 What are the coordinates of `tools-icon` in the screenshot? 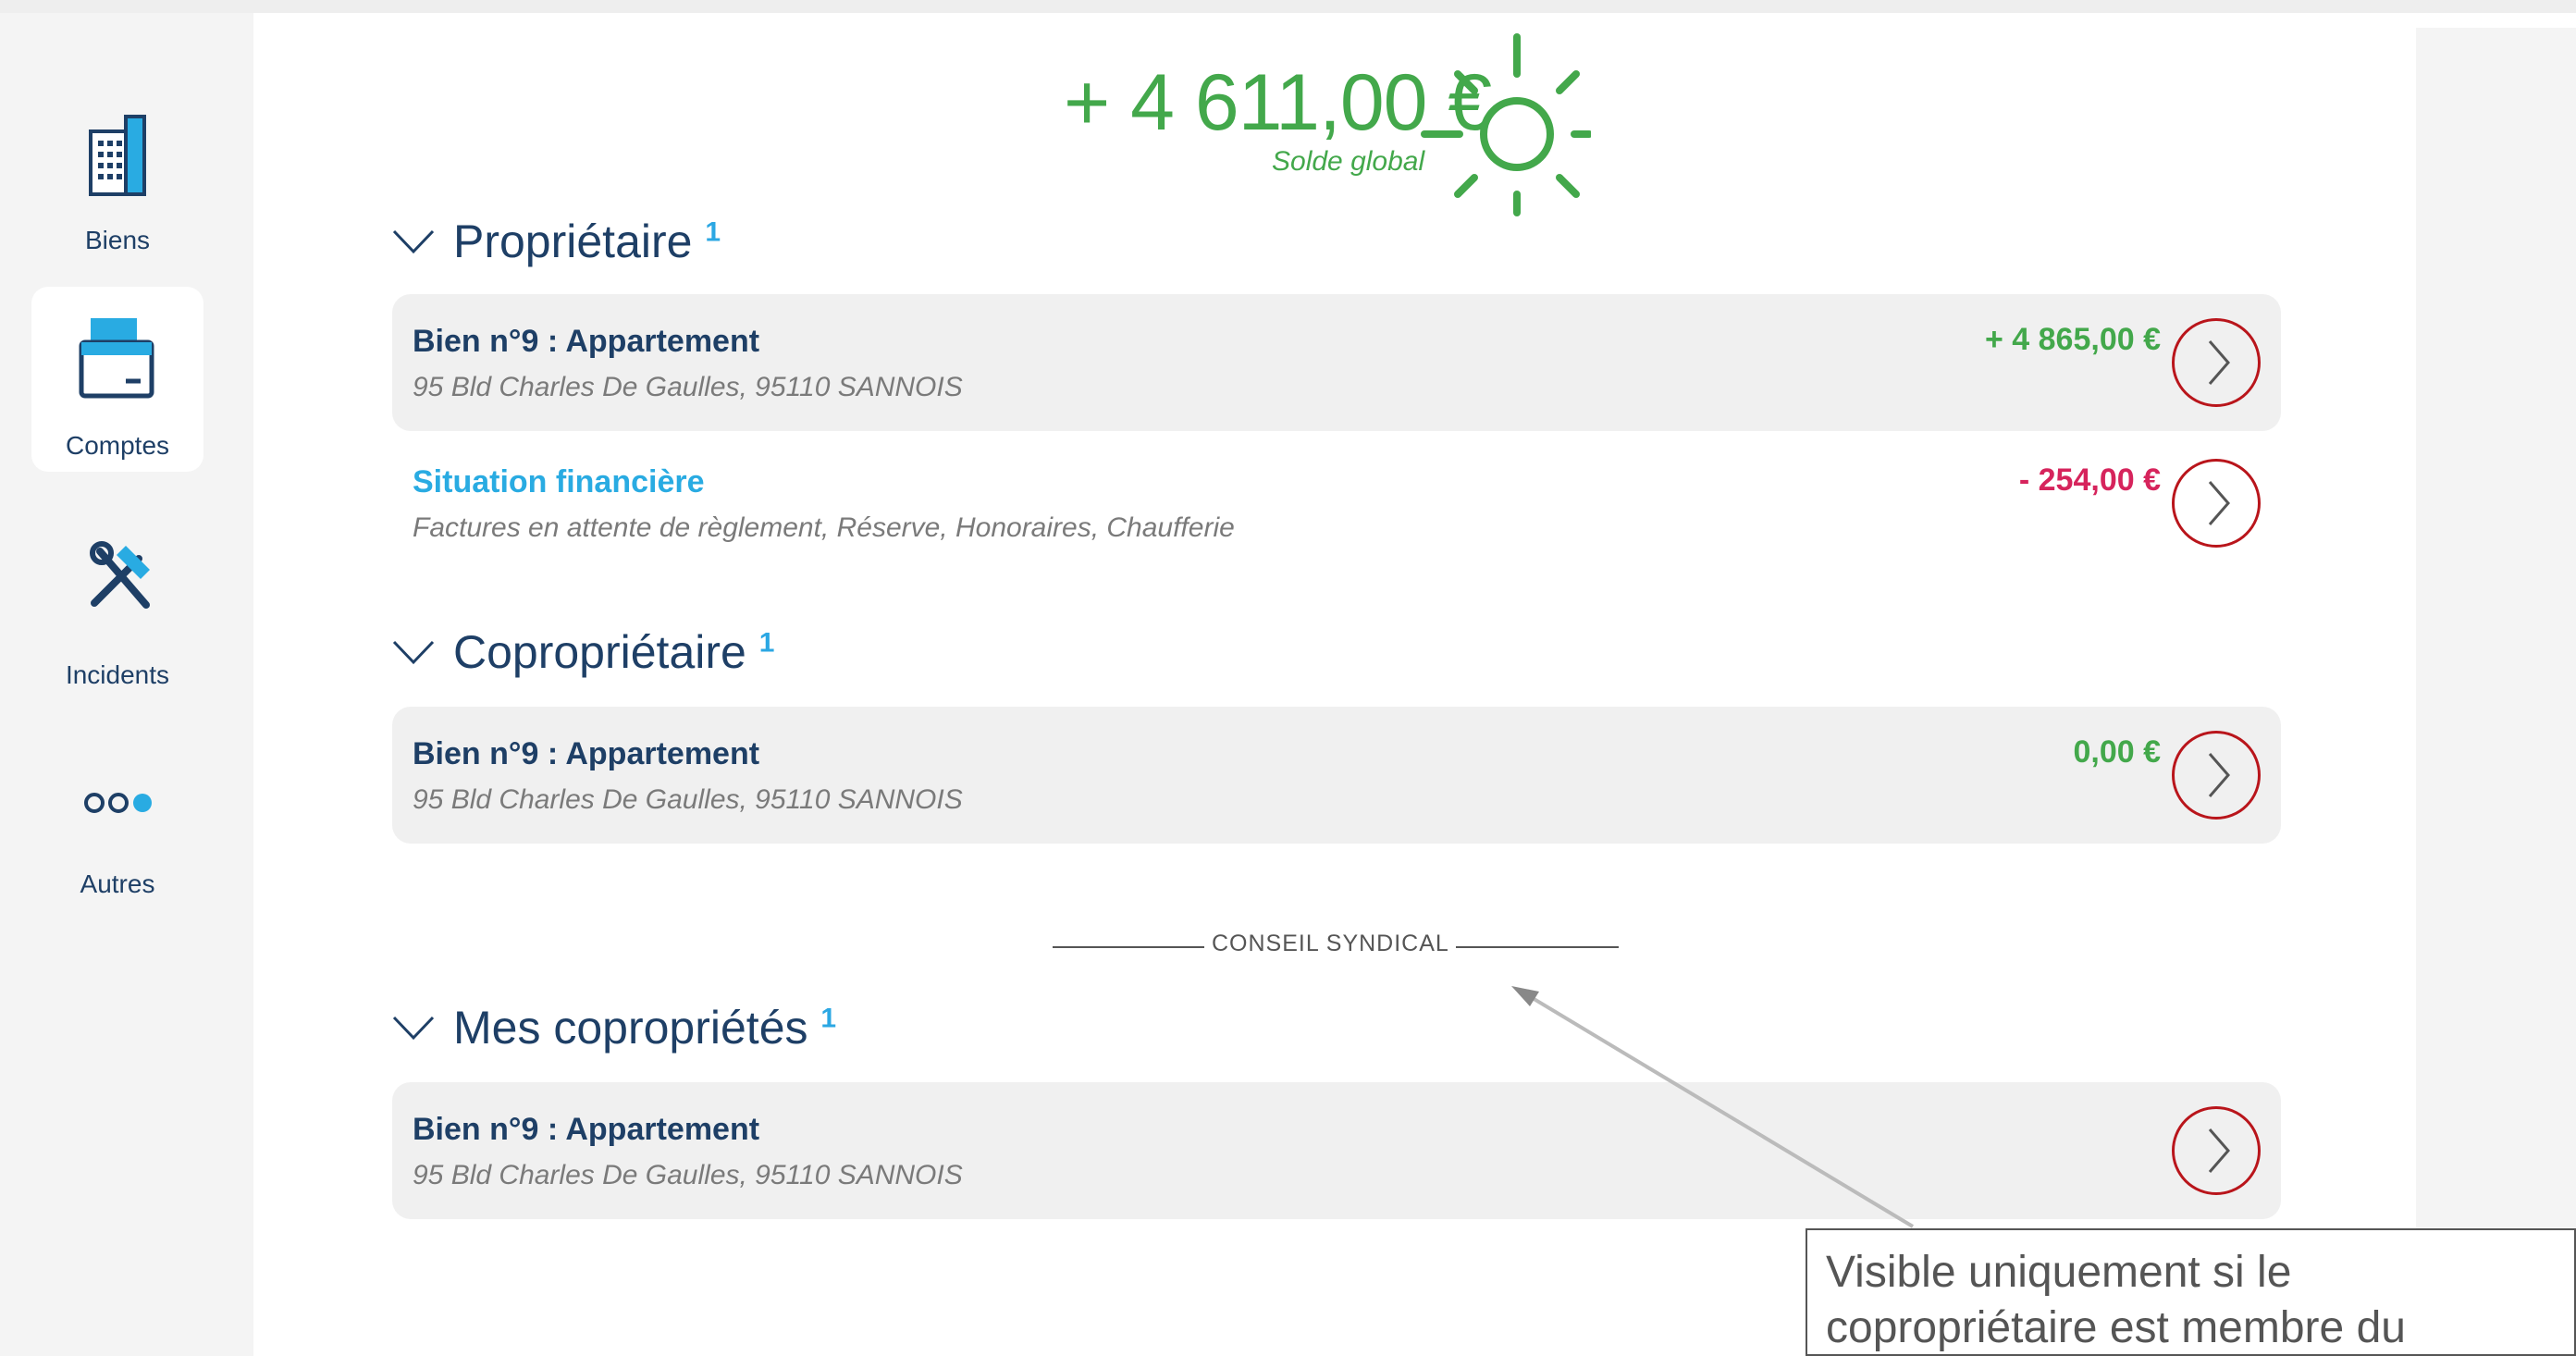 It's located at (120, 575).